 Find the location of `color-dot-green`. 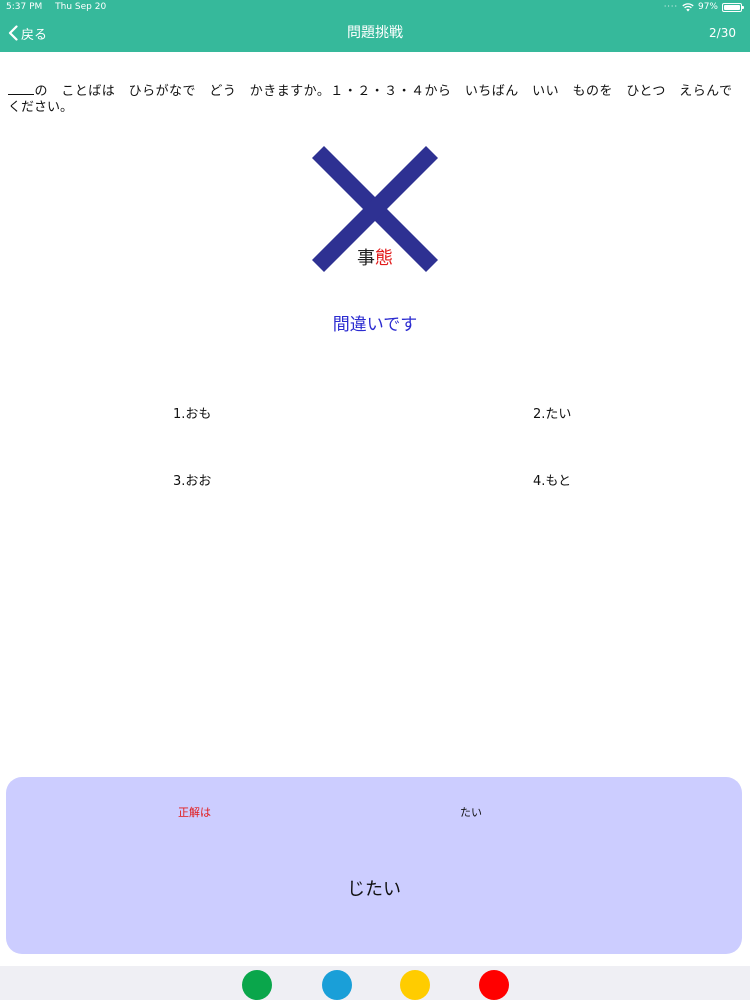

color-dot-green is located at coordinates (257, 985).